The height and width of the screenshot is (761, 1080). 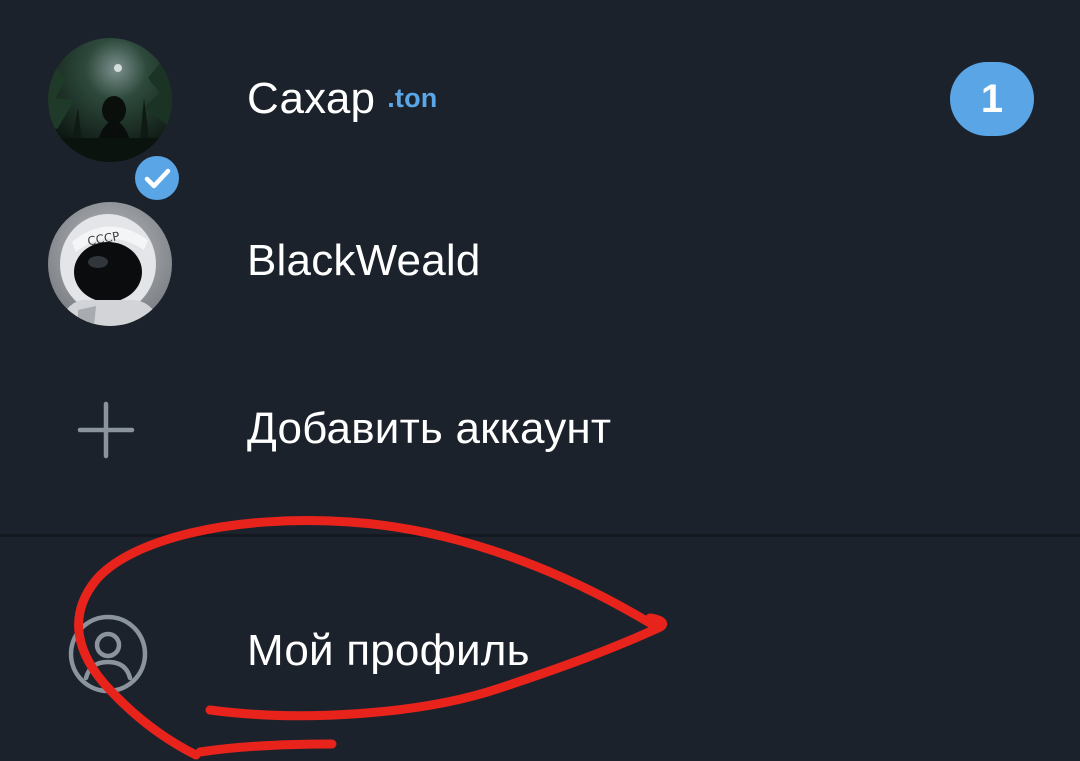 What do you see at coordinates (108, 656) in the screenshot?
I see `user-circle-icon` at bounding box center [108, 656].